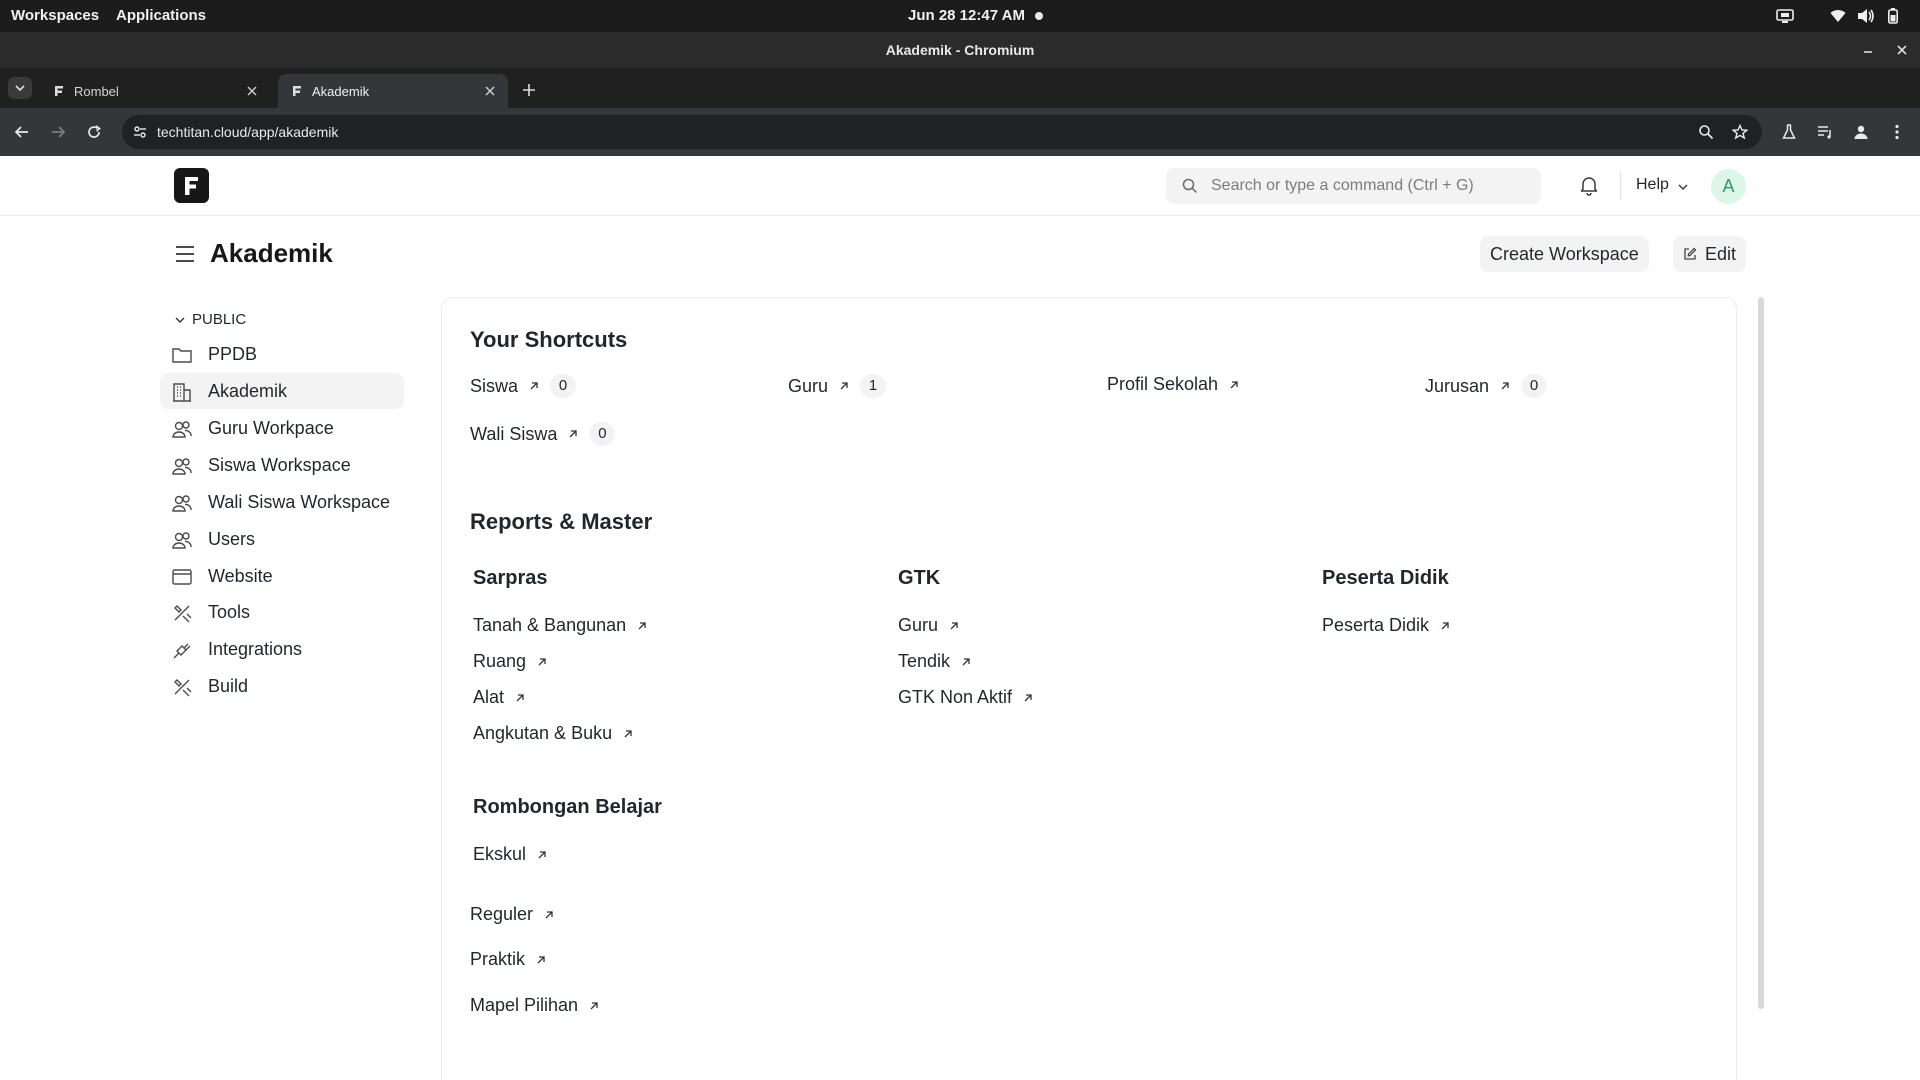  What do you see at coordinates (185, 254) in the screenshot?
I see `sidebar-toggle-icon` at bounding box center [185, 254].